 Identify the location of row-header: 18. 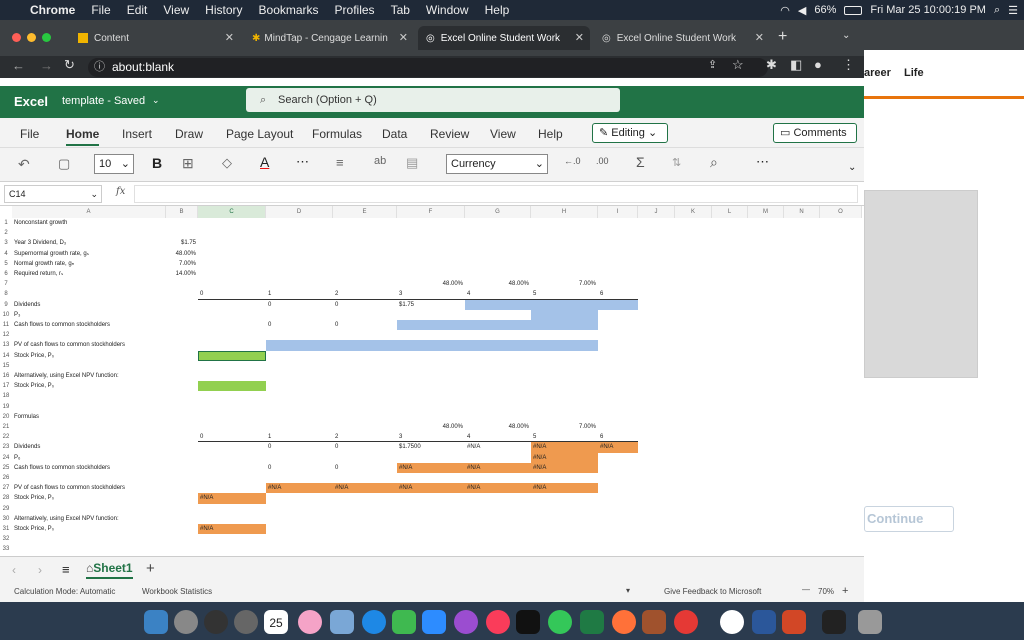
(6, 396).